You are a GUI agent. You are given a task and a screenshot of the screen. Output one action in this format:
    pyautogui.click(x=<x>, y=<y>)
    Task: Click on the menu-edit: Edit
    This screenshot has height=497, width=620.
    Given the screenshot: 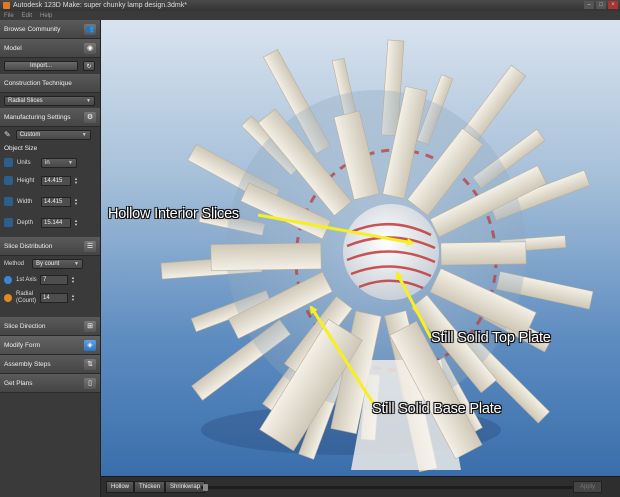 What is the action you would take?
    pyautogui.click(x=27, y=16)
    